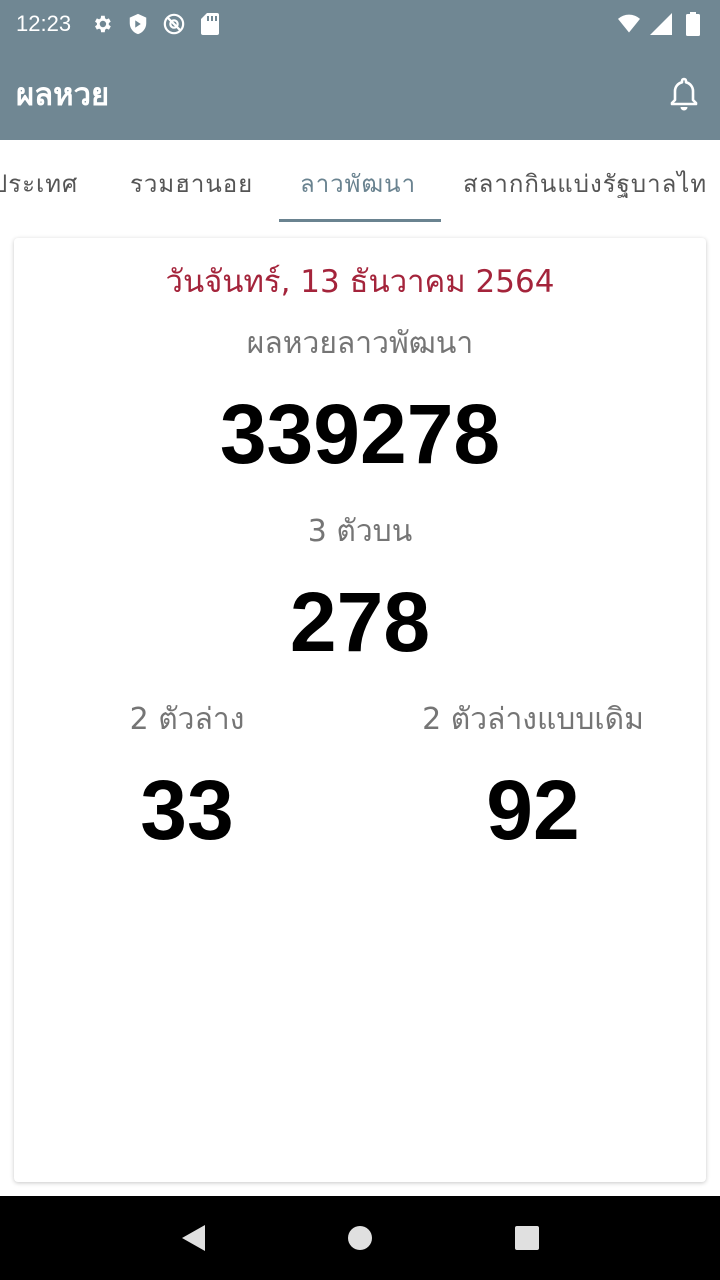  What do you see at coordinates (360, 531) in the screenshot?
I see `three-top-label: 3 ตัวบน` at bounding box center [360, 531].